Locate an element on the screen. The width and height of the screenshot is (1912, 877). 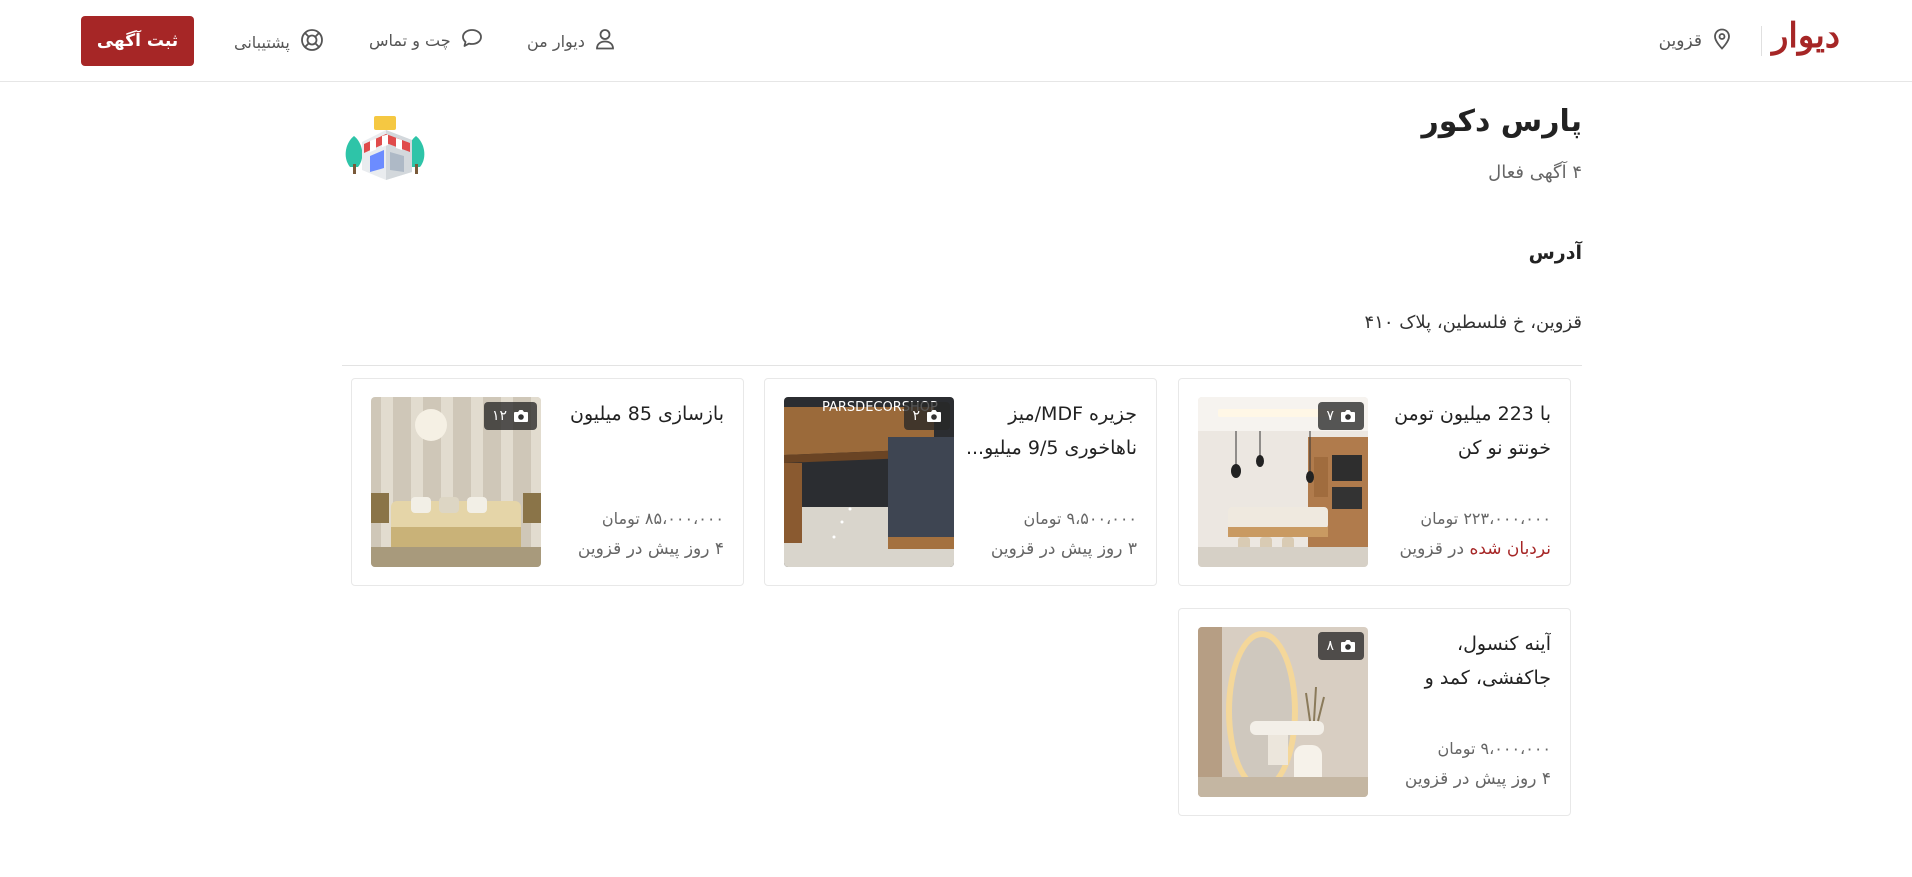
listing-title: بازسازی 85 میلیون is located at coordinates (647, 414).